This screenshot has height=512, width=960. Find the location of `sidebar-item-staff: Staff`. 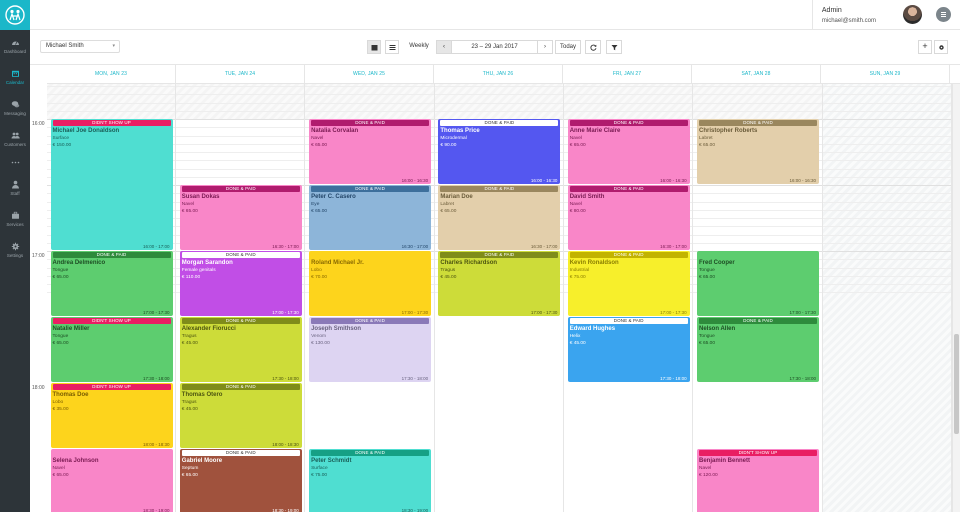

sidebar-item-staff: Staff is located at coordinates (15, 187).